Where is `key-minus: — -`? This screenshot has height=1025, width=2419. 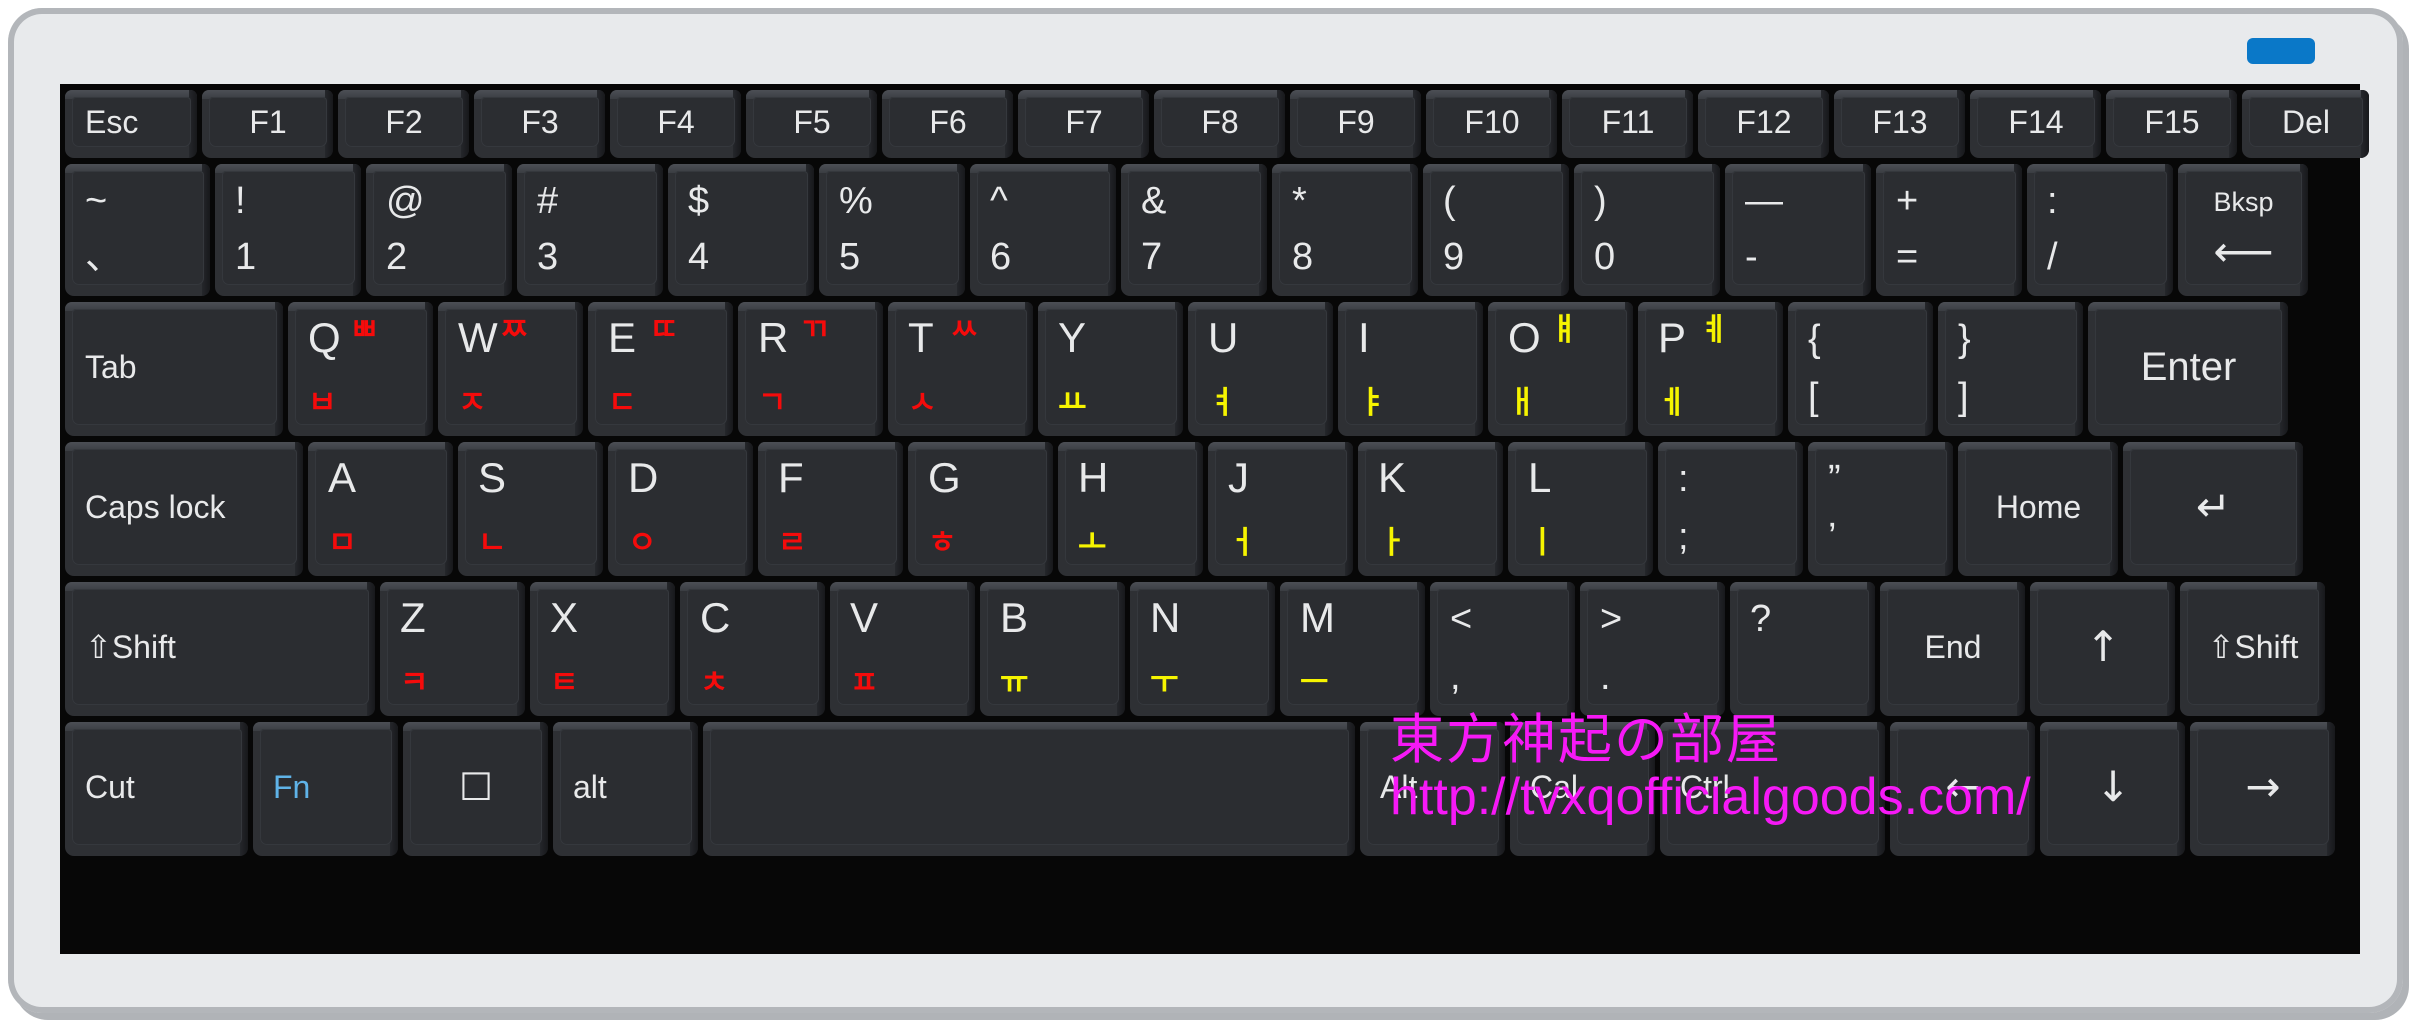
key-minus: — - is located at coordinates (1798, 230).